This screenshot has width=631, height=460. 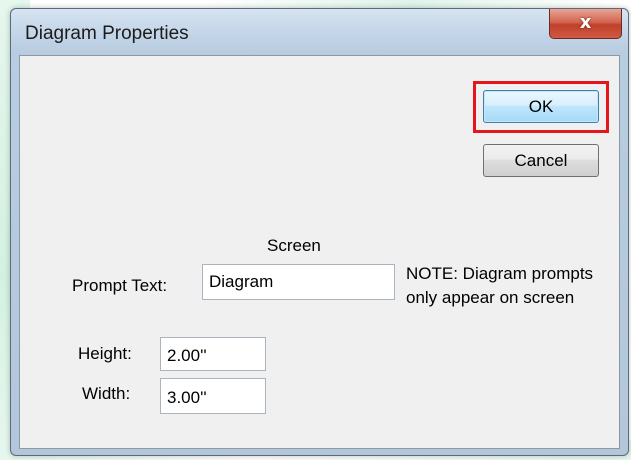 What do you see at coordinates (500, 273) in the screenshot?
I see `note-text-line-1: NOTE: Diagram prompts` at bounding box center [500, 273].